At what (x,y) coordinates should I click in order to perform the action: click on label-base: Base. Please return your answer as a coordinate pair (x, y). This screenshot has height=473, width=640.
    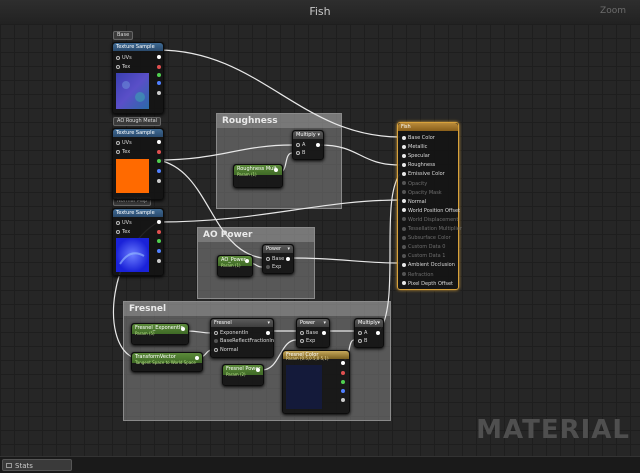
    Looking at the image, I should click on (123, 35).